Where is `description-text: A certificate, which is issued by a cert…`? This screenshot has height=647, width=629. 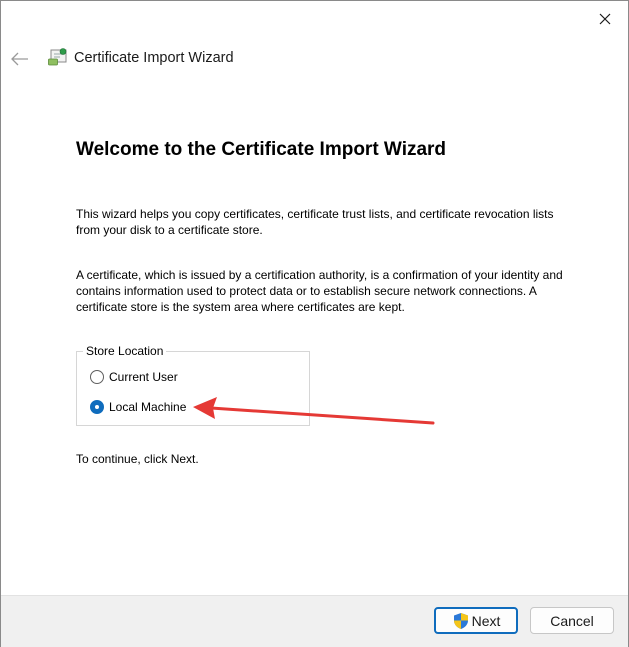 description-text: A certificate, which is issued by a cert… is located at coordinates (319, 291).